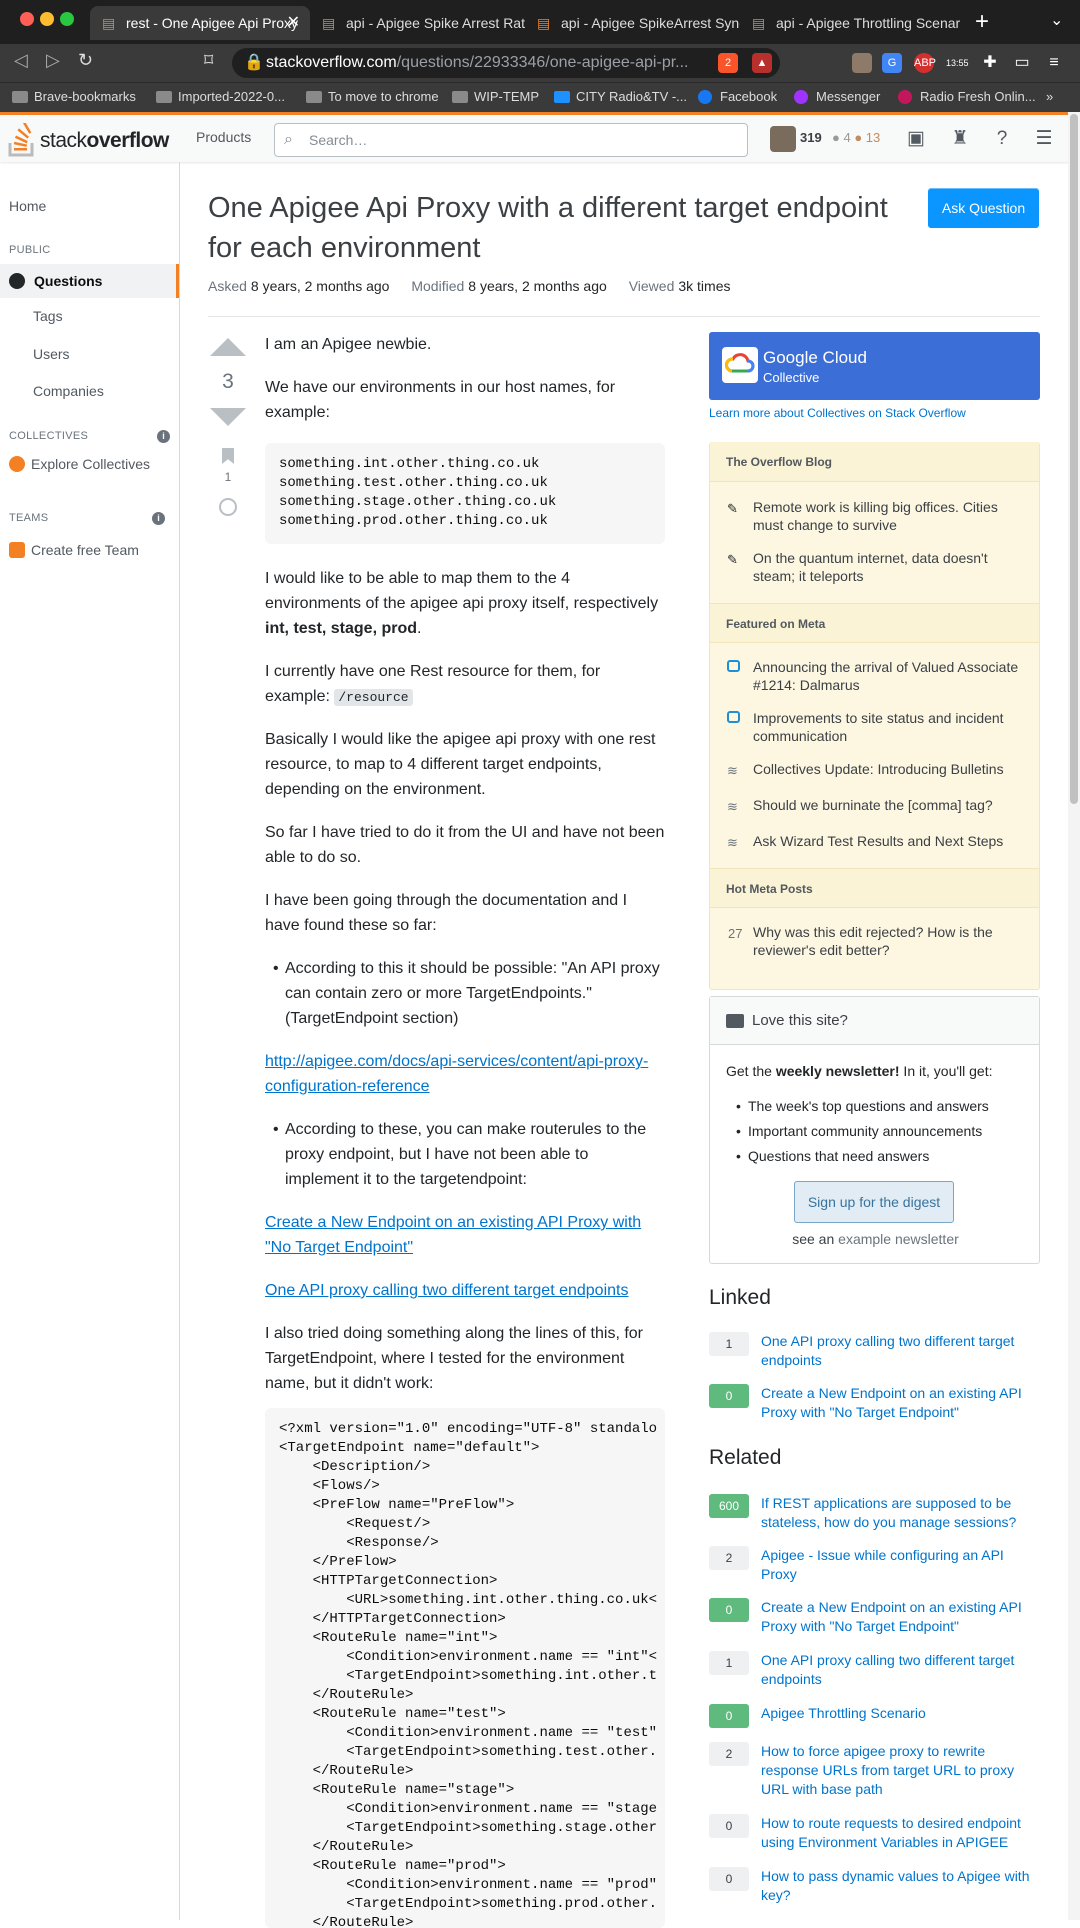 Image resolution: width=1080 pixels, height=1928 pixels. I want to click on extensions-puzzle-icon: ✚, so click(990, 63).